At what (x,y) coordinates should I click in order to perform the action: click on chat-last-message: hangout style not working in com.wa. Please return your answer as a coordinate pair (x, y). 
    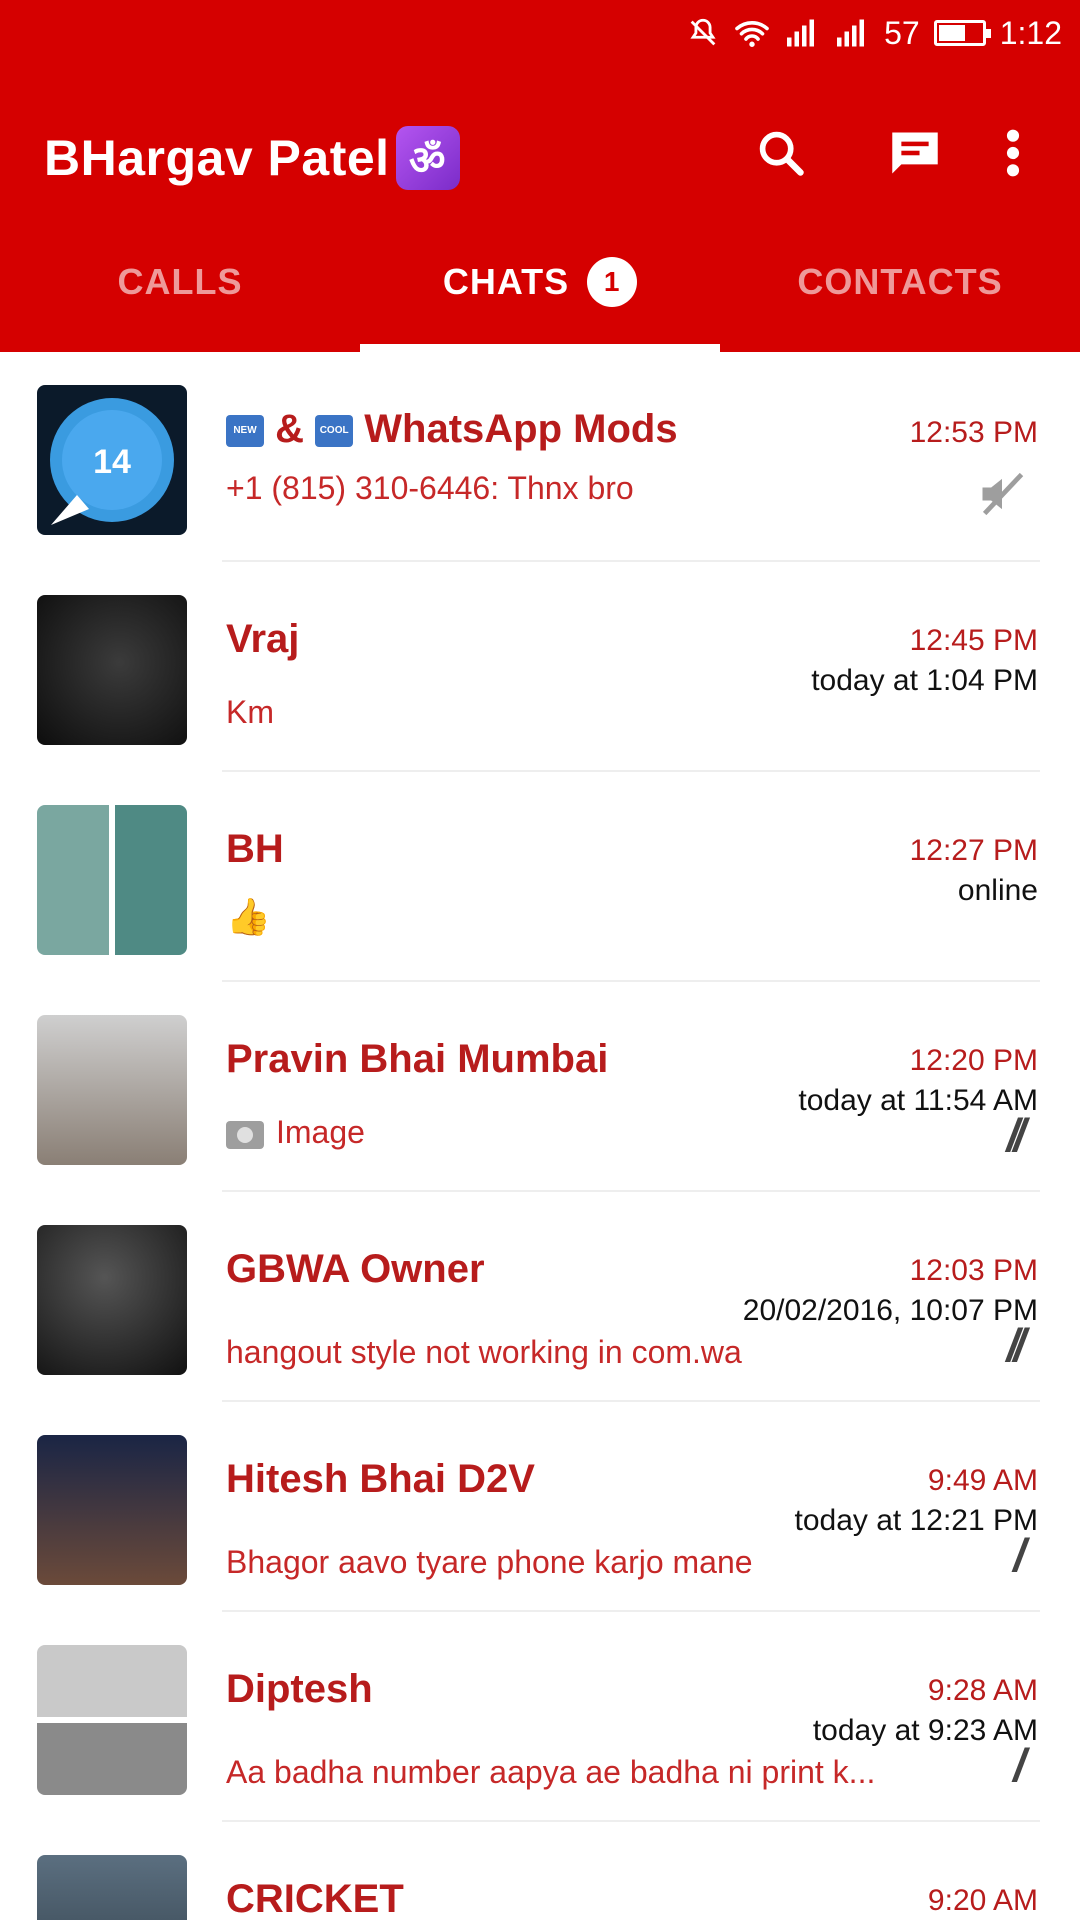
    Looking at the image, I should click on (484, 1352).